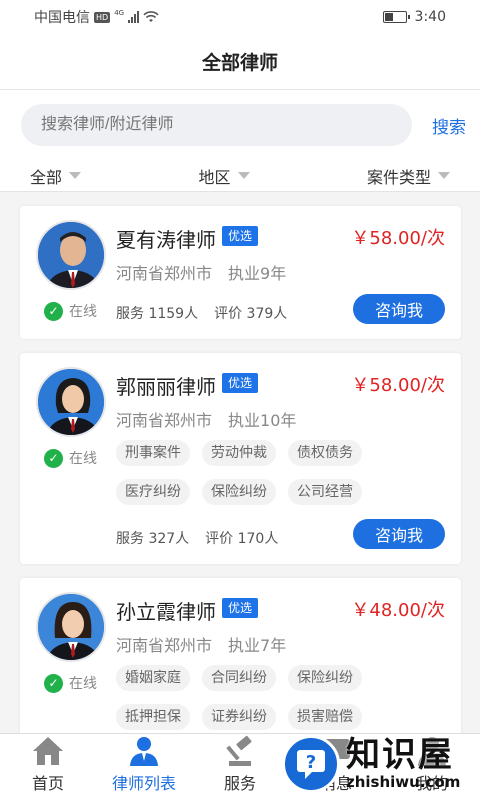 The image size is (480, 800). What do you see at coordinates (239, 717) in the screenshot?
I see `specialty-tag: 证券纠纷` at bounding box center [239, 717].